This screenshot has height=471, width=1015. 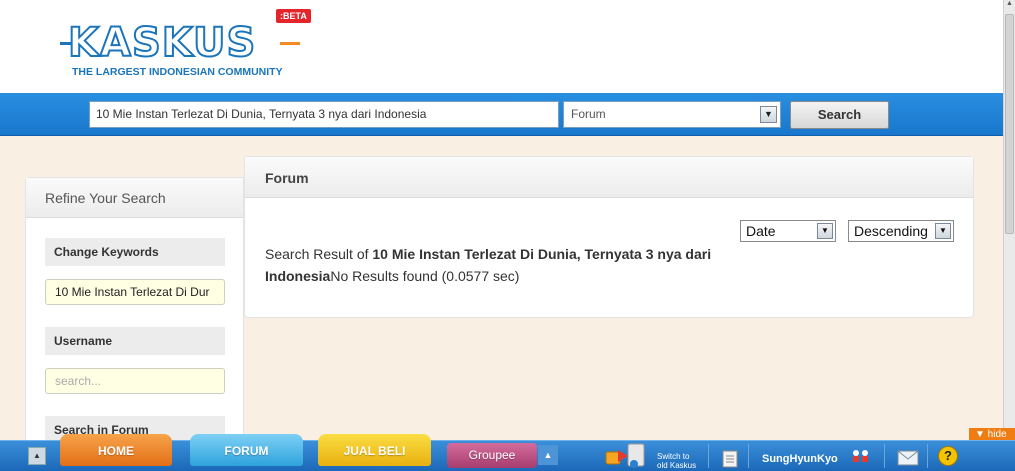 What do you see at coordinates (627, 455) in the screenshot?
I see `switch-kaskus-icon` at bounding box center [627, 455].